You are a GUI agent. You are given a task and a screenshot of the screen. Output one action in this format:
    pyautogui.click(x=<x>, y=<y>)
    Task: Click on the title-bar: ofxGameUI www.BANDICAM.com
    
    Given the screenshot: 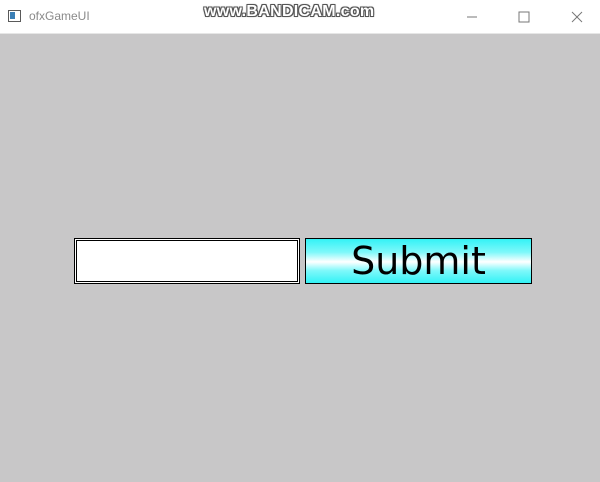 What is the action you would take?
    pyautogui.click(x=300, y=17)
    